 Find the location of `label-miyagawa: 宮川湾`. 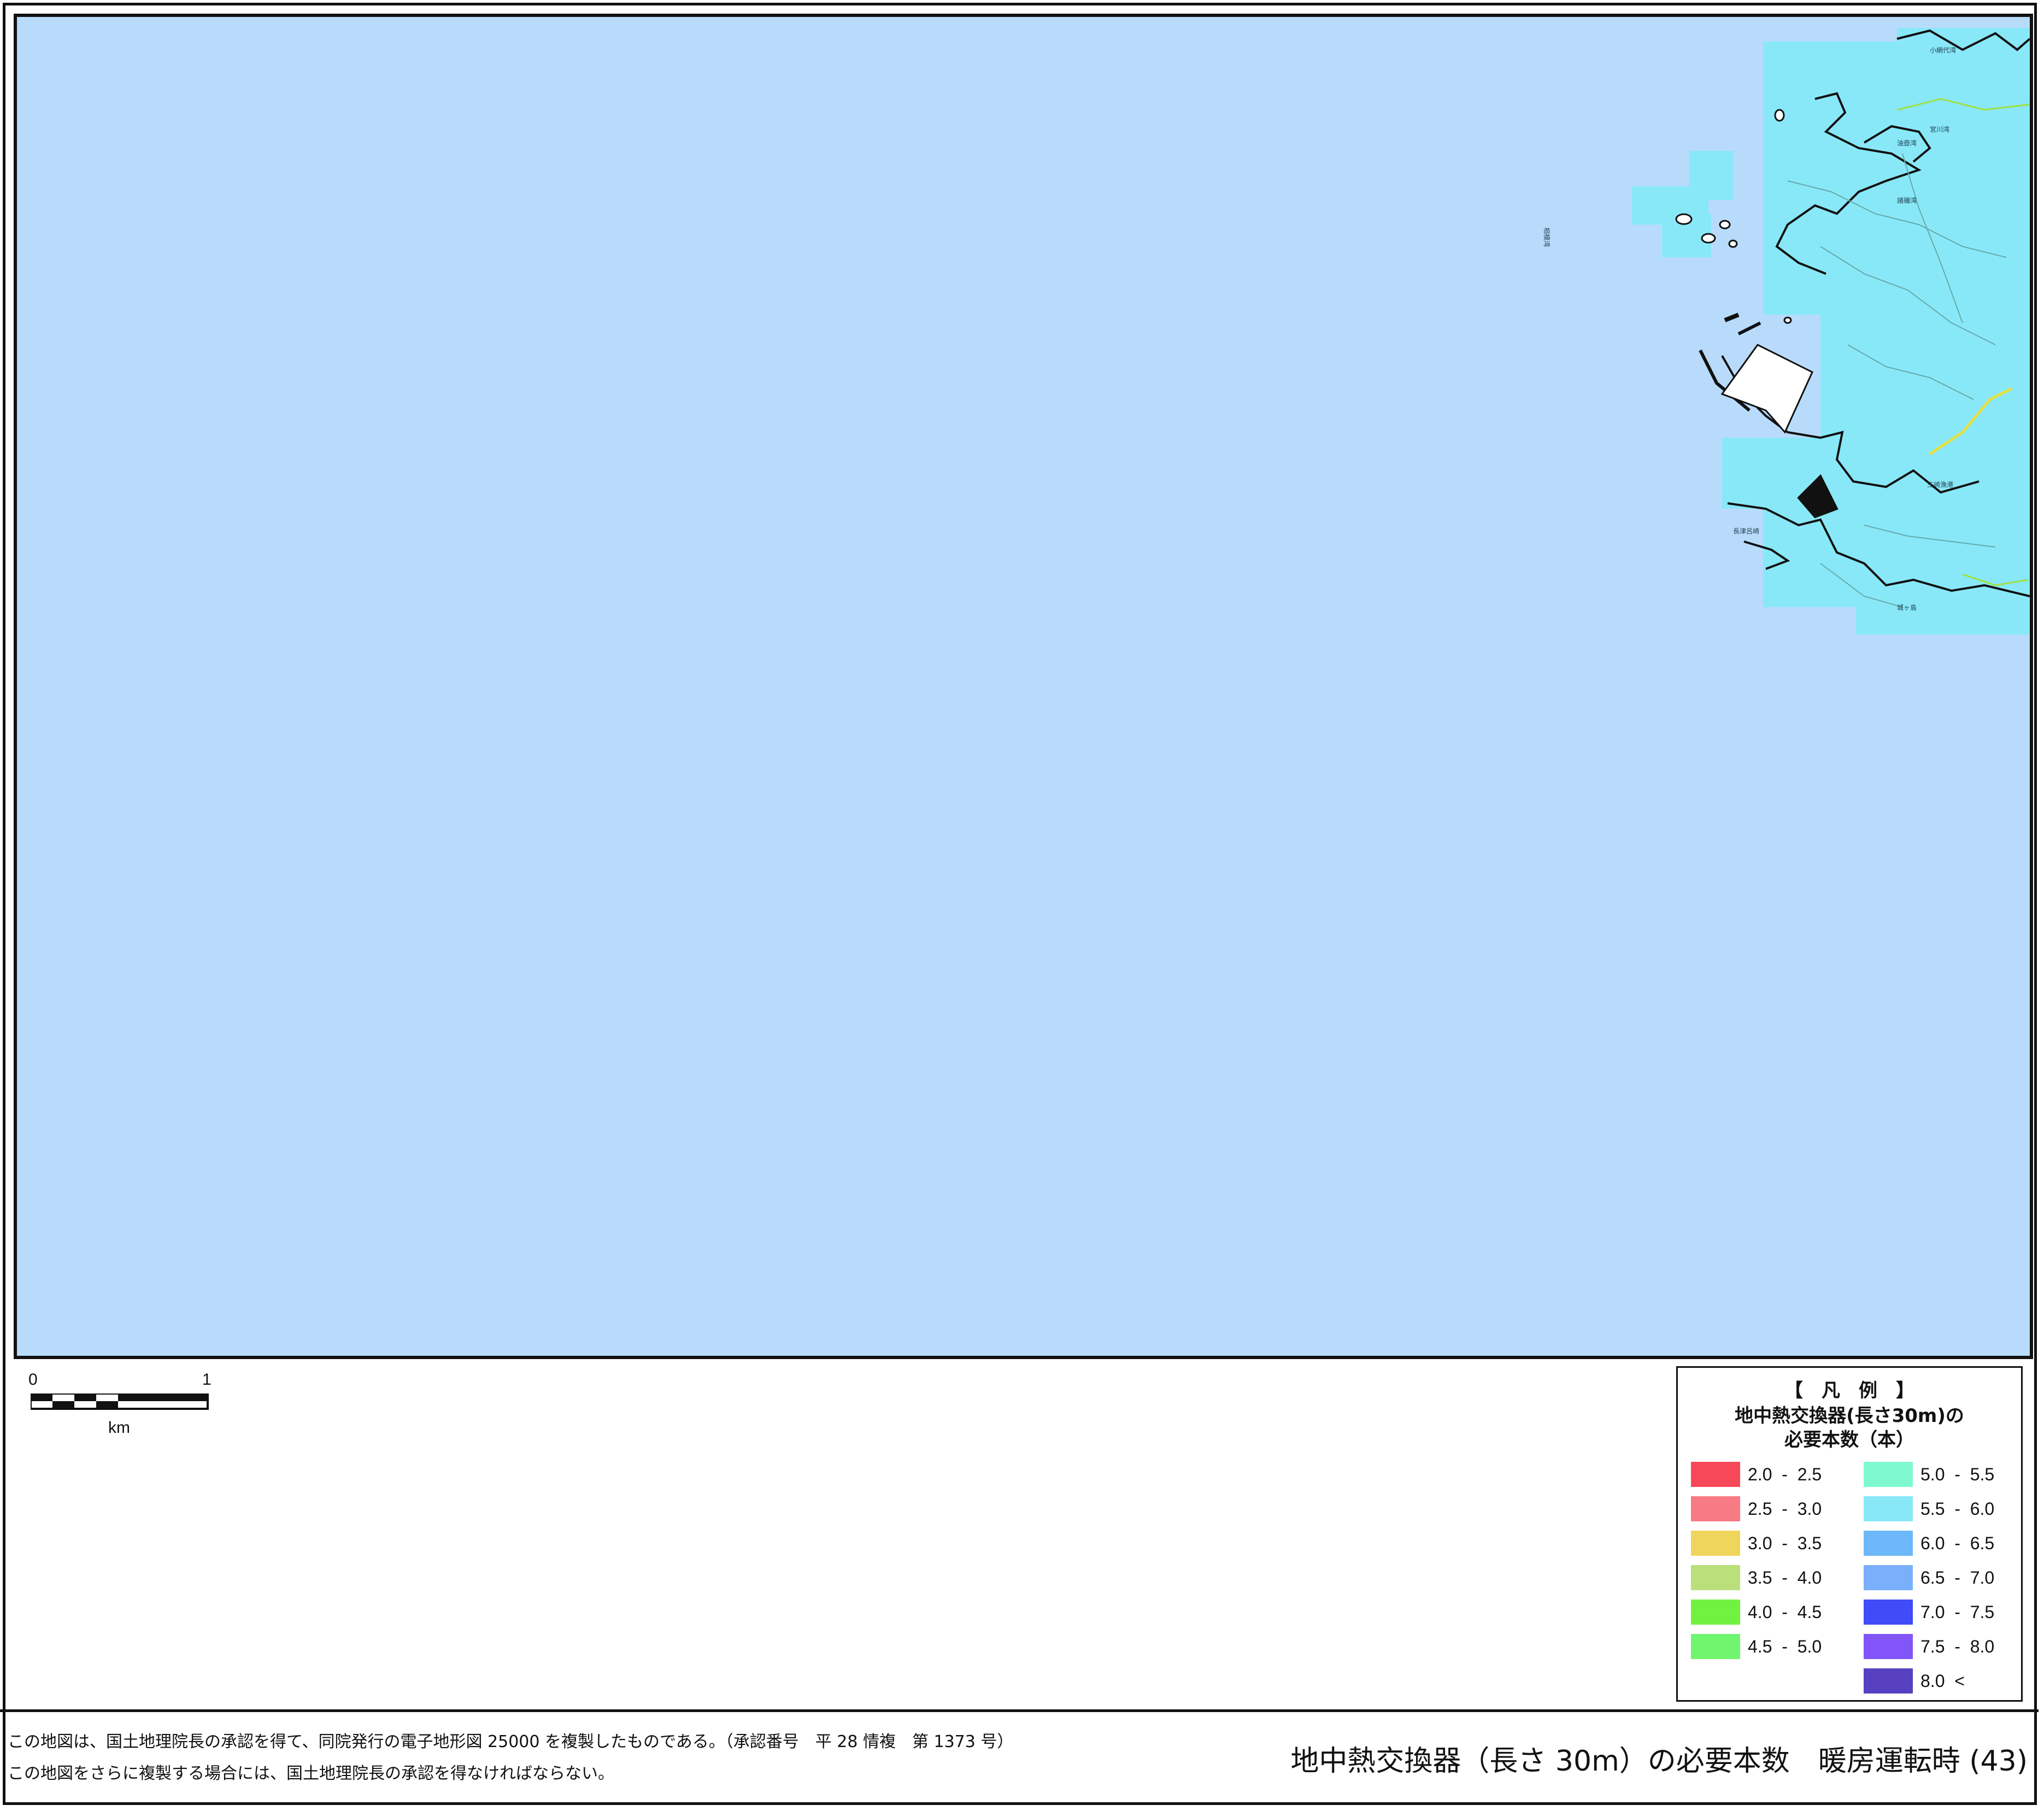

label-miyagawa: 宮川湾 is located at coordinates (1939, 129).